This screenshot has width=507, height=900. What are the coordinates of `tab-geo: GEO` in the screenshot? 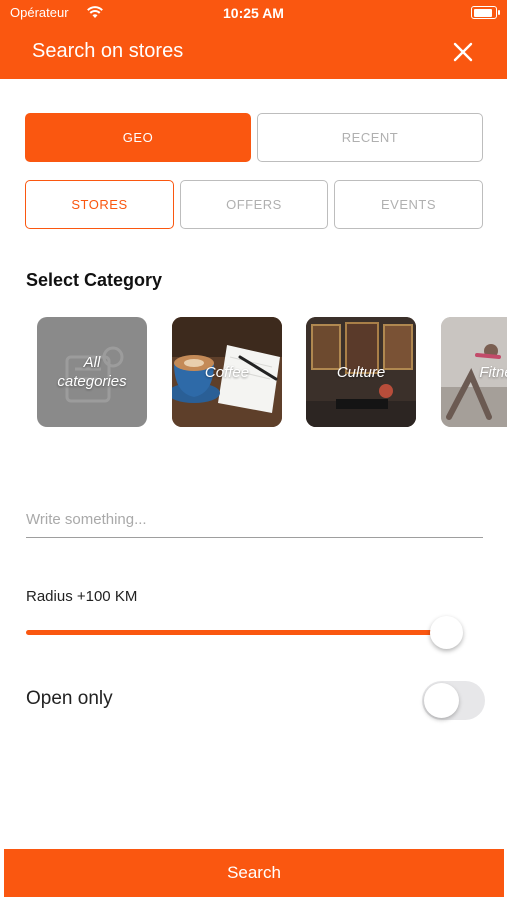 It's located at (138, 137).